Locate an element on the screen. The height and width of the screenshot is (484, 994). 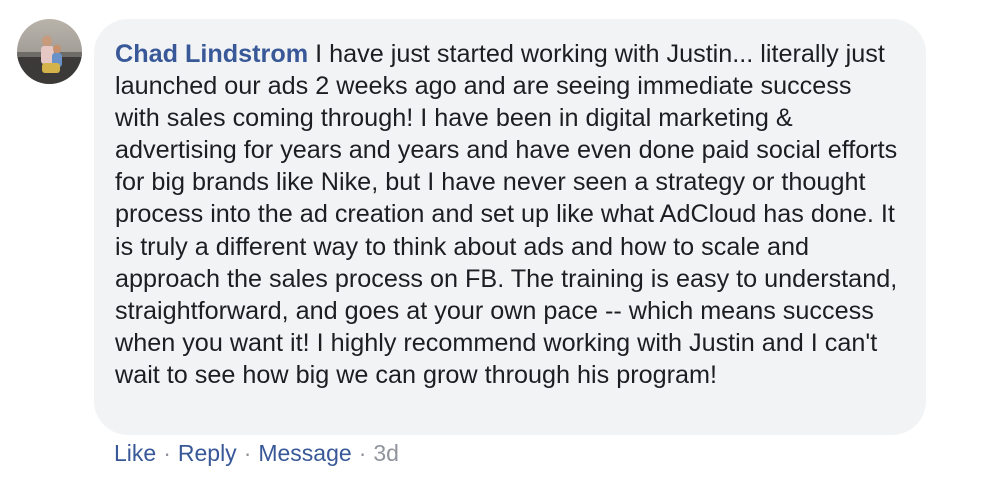
comment-actions: Like · Reply · Message · 3d is located at coordinates (256, 453).